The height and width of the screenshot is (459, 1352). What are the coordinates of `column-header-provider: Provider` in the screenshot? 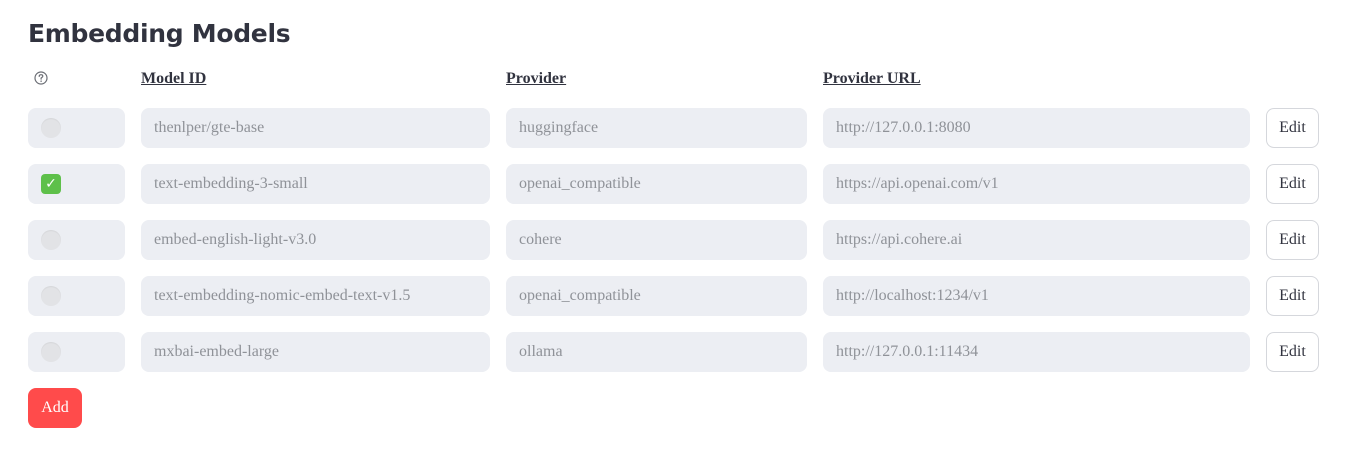 It's located at (536, 79).